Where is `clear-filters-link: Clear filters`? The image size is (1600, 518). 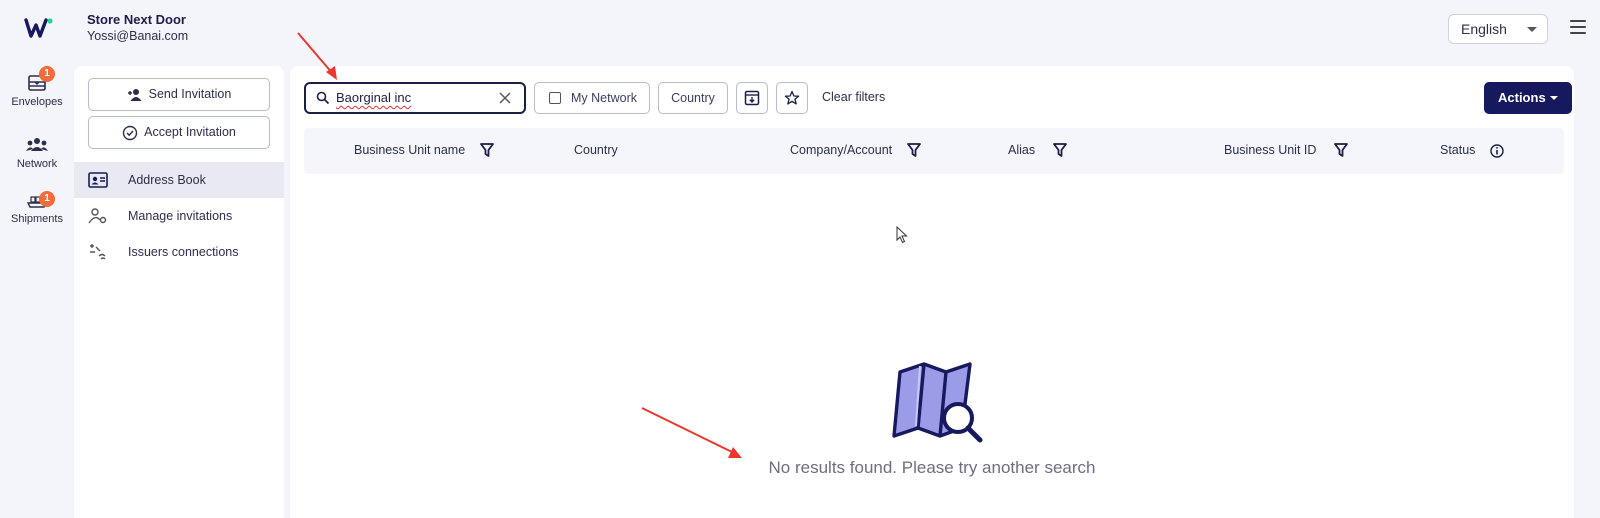
clear-filters-link: Clear filters is located at coordinates (853, 97).